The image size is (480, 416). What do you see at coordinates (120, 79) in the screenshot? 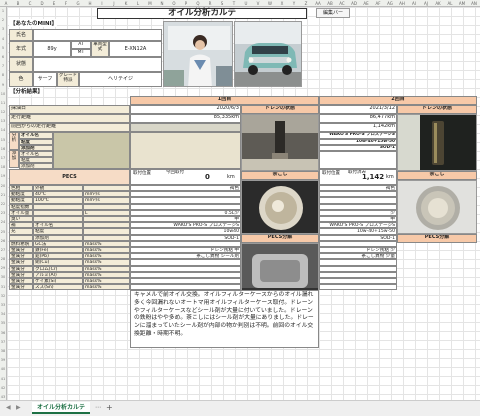
I see `grade-value: ヘリテイジ` at bounding box center [120, 79].